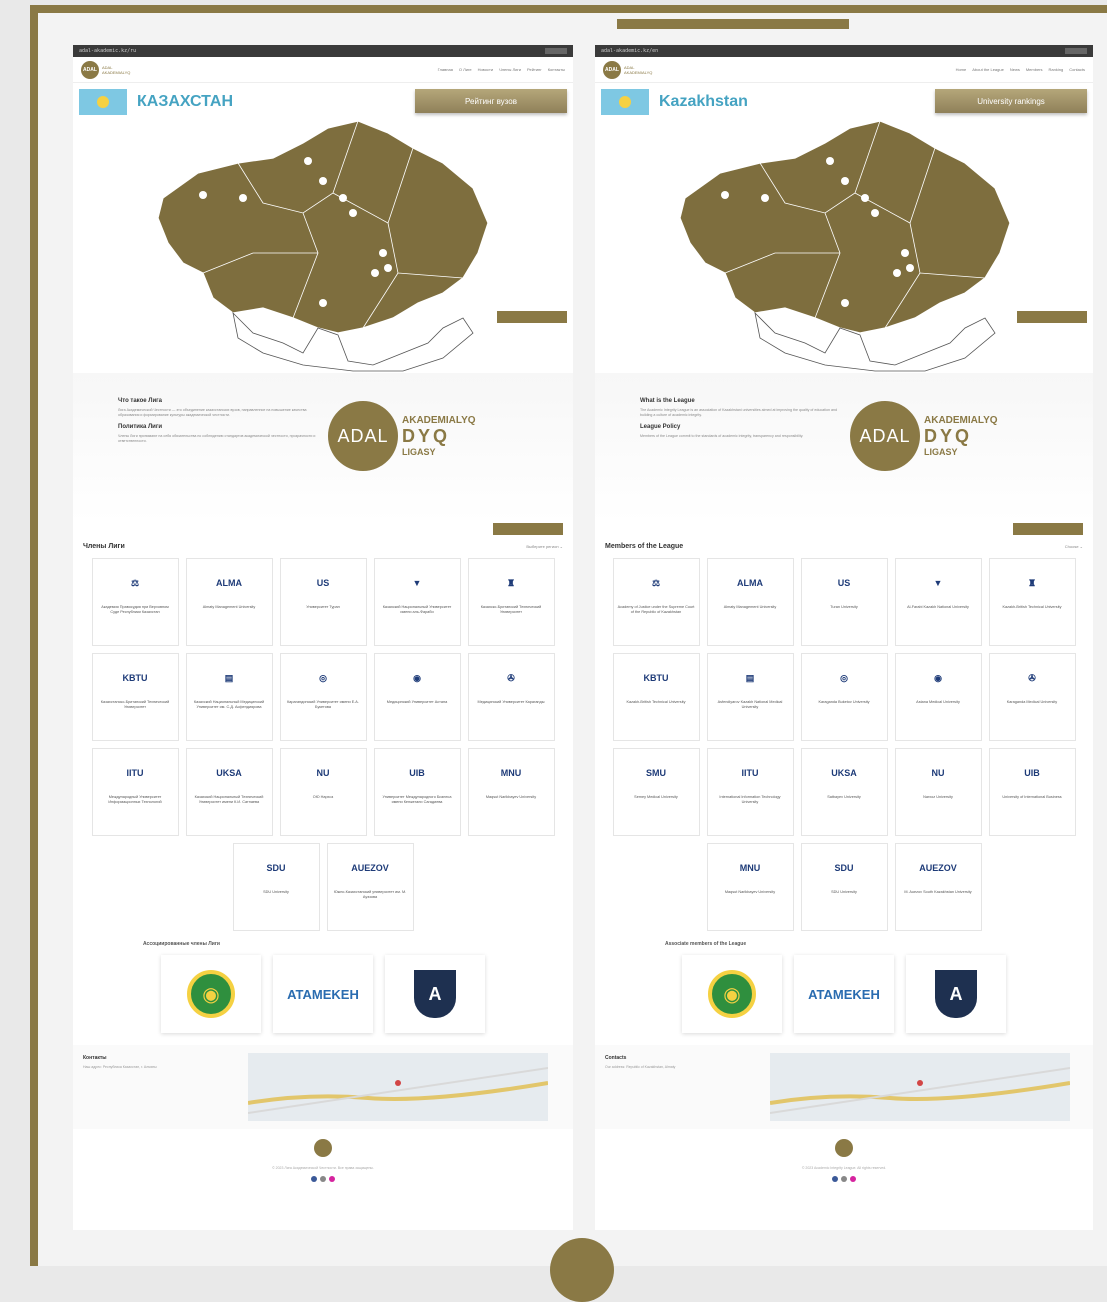 The height and width of the screenshot is (1302, 1107). What do you see at coordinates (465, 69) in the screenshot?
I see `nav-item: О Лиге` at bounding box center [465, 69].